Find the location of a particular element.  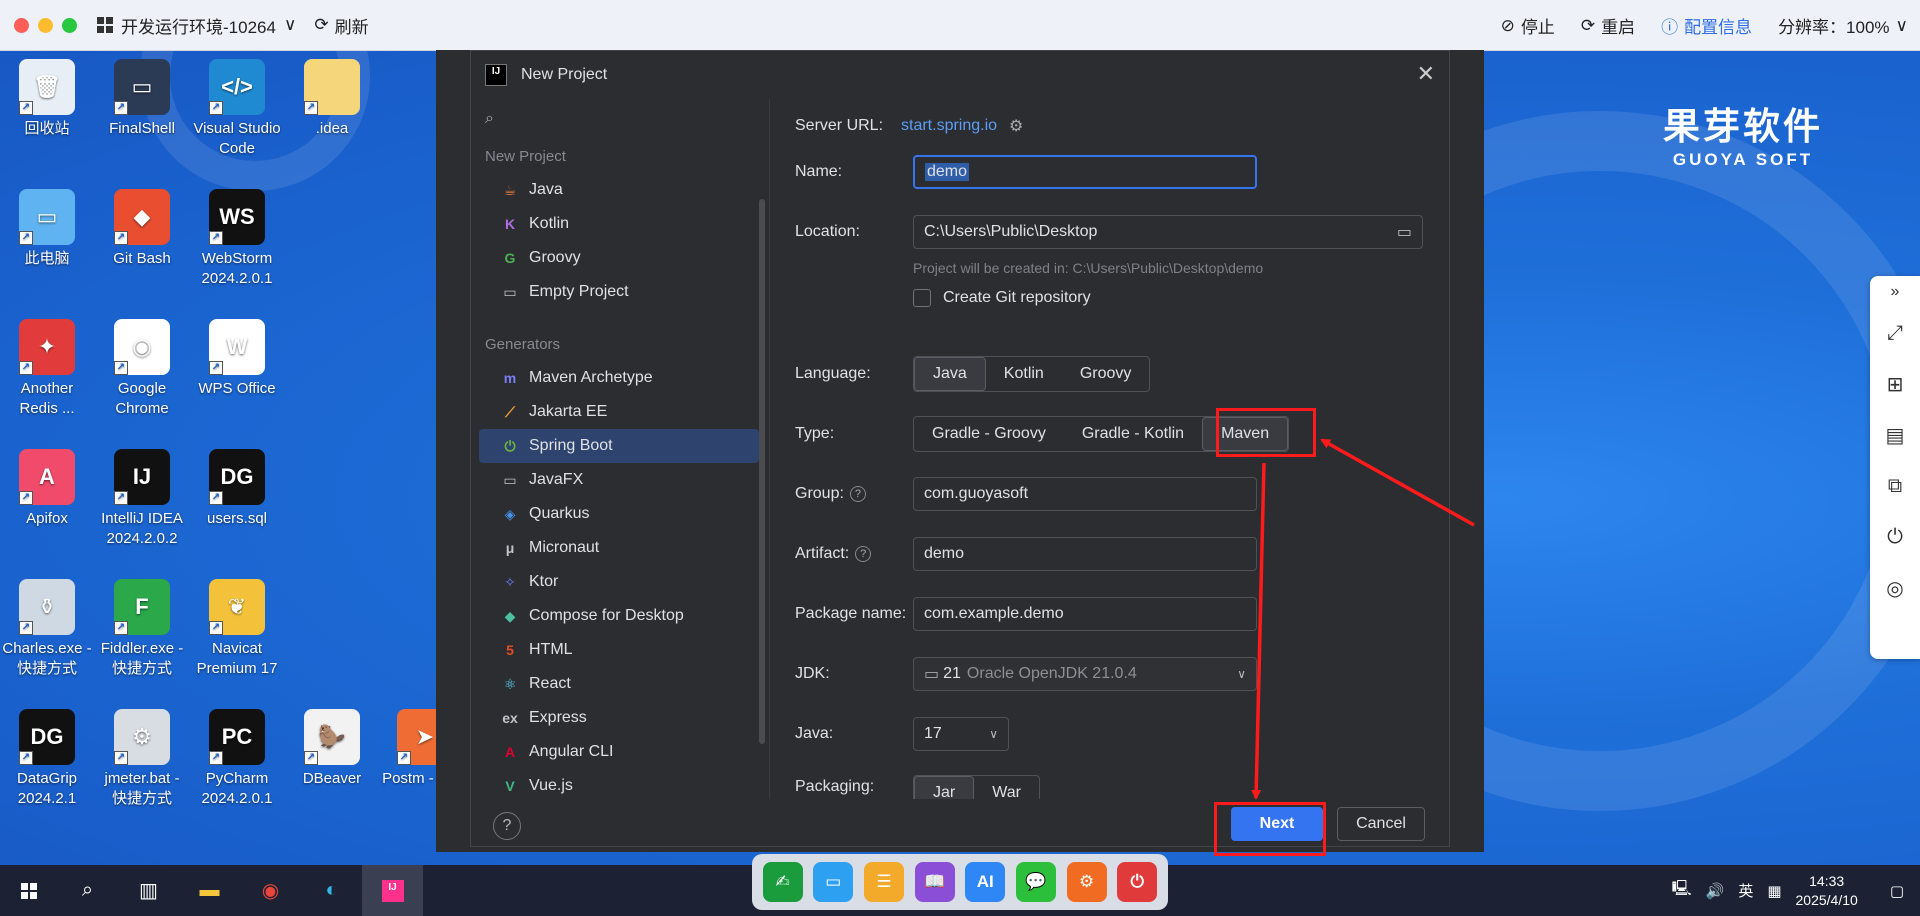

search-icon: ⌕ is located at coordinates (87, 890).